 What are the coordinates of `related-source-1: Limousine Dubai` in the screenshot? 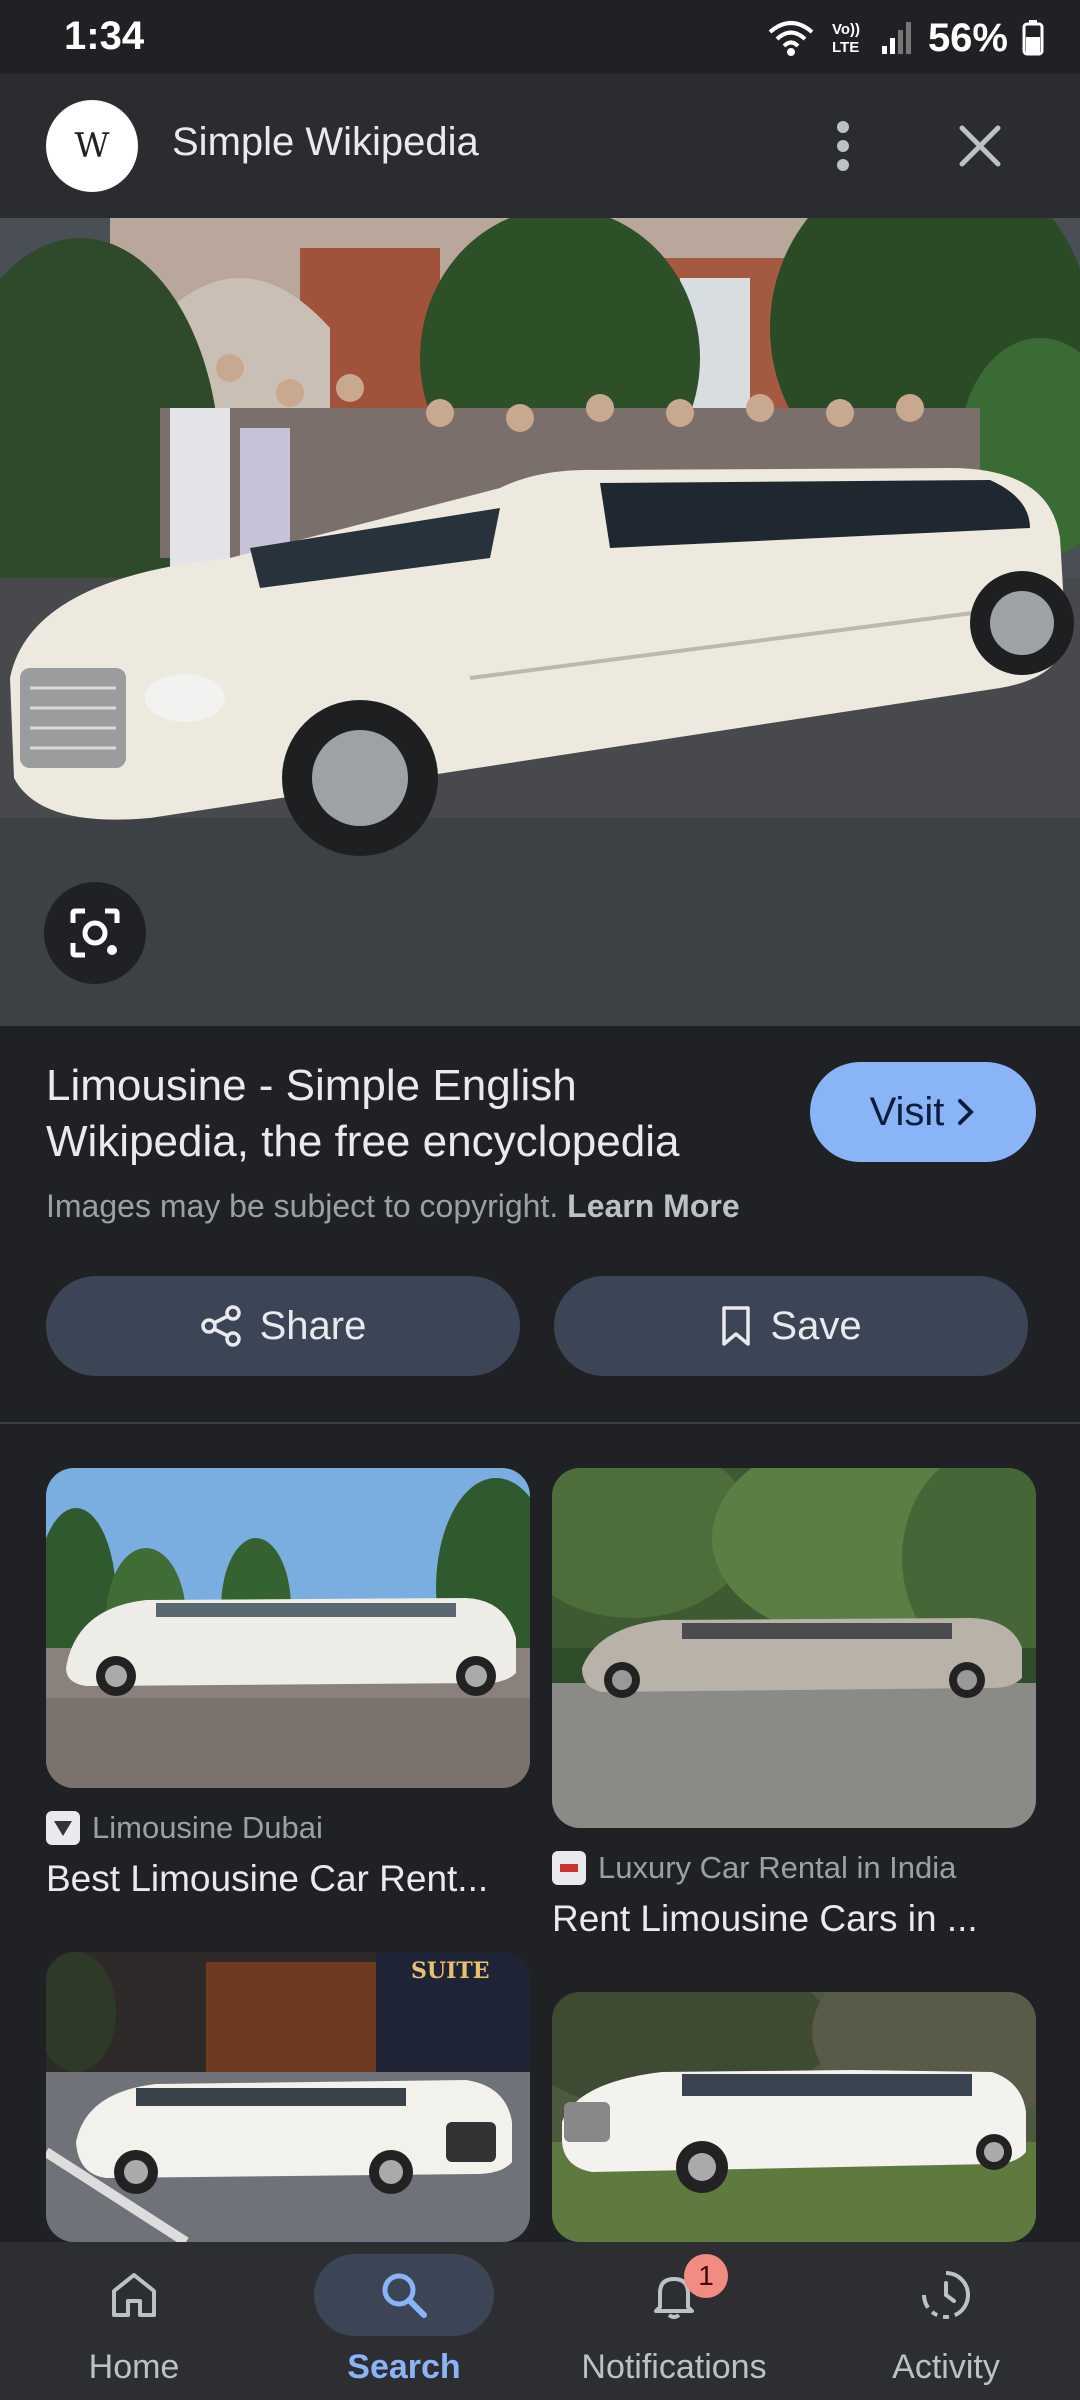 It's located at (184, 1828).